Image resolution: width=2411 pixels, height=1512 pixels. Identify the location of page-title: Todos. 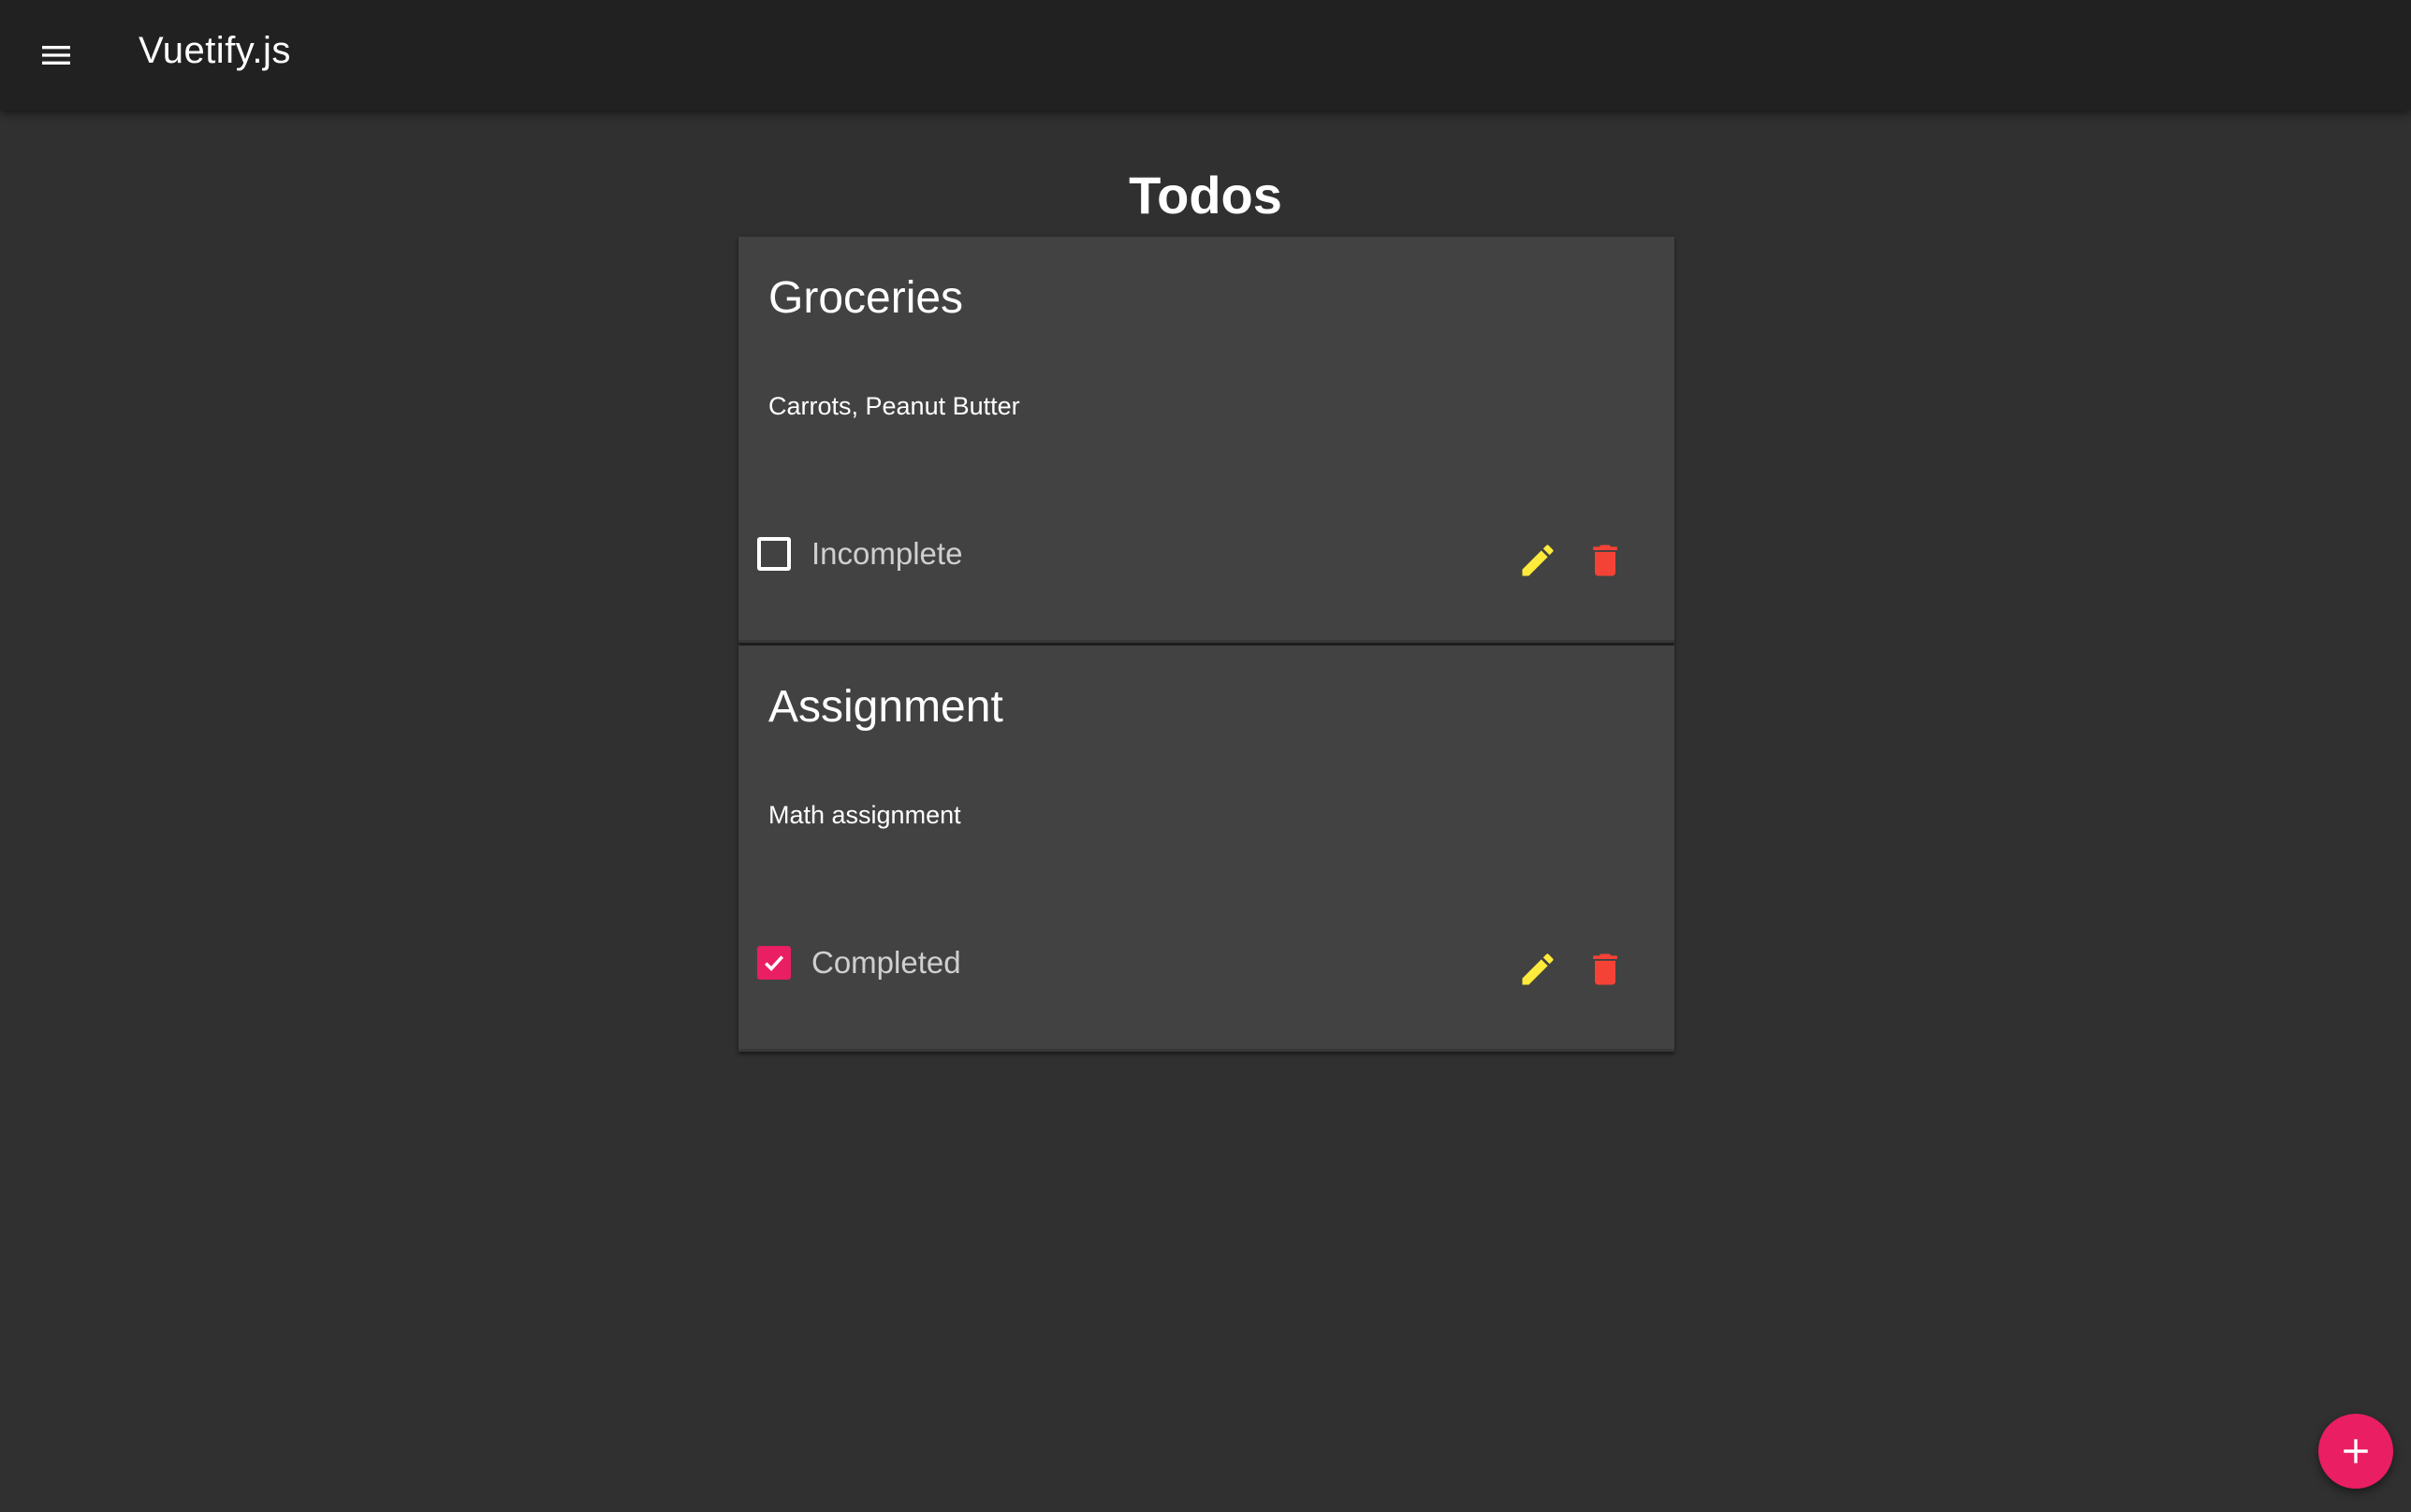
(1205, 195).